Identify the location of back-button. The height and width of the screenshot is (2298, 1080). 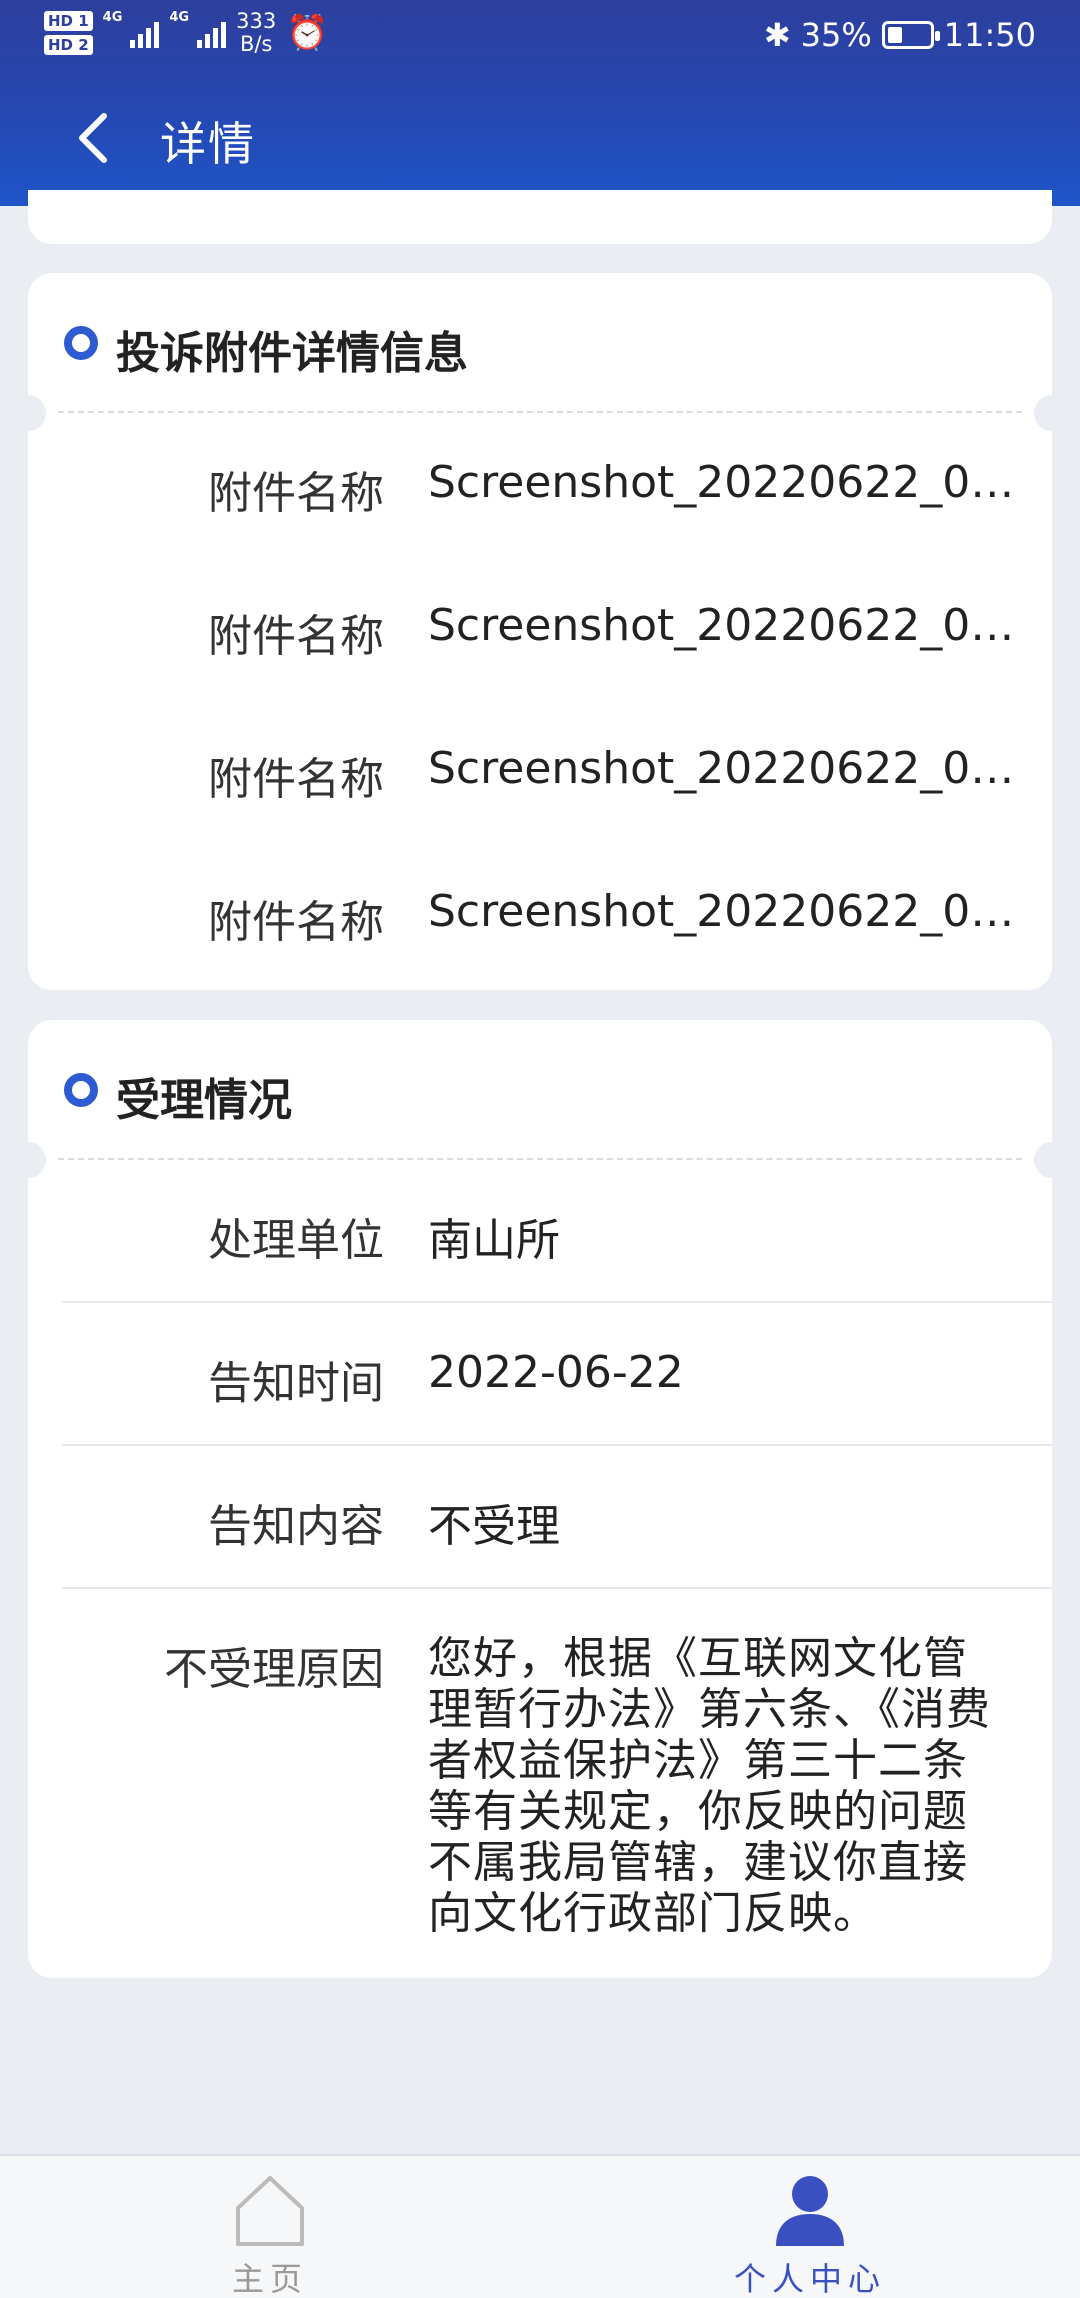
(94, 138).